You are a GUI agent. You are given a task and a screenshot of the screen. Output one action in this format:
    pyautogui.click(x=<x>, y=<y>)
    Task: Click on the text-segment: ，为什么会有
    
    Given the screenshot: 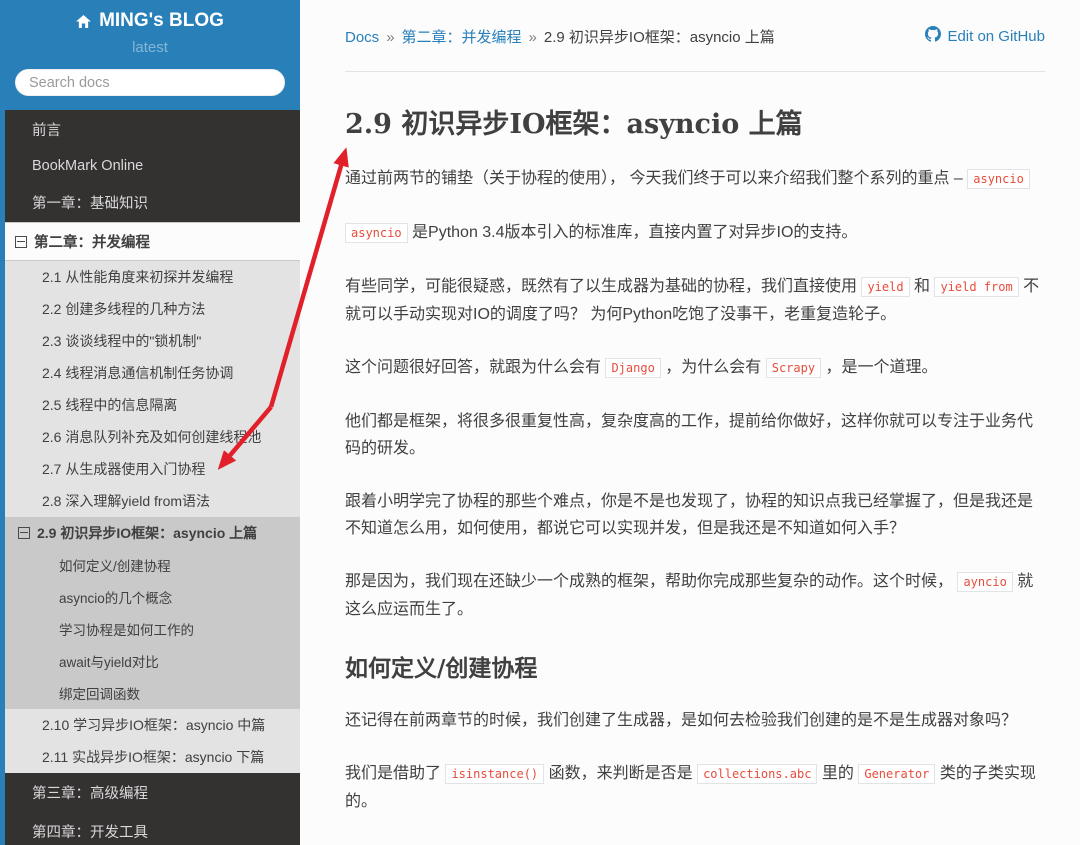 What is the action you would take?
    pyautogui.click(x=713, y=367)
    